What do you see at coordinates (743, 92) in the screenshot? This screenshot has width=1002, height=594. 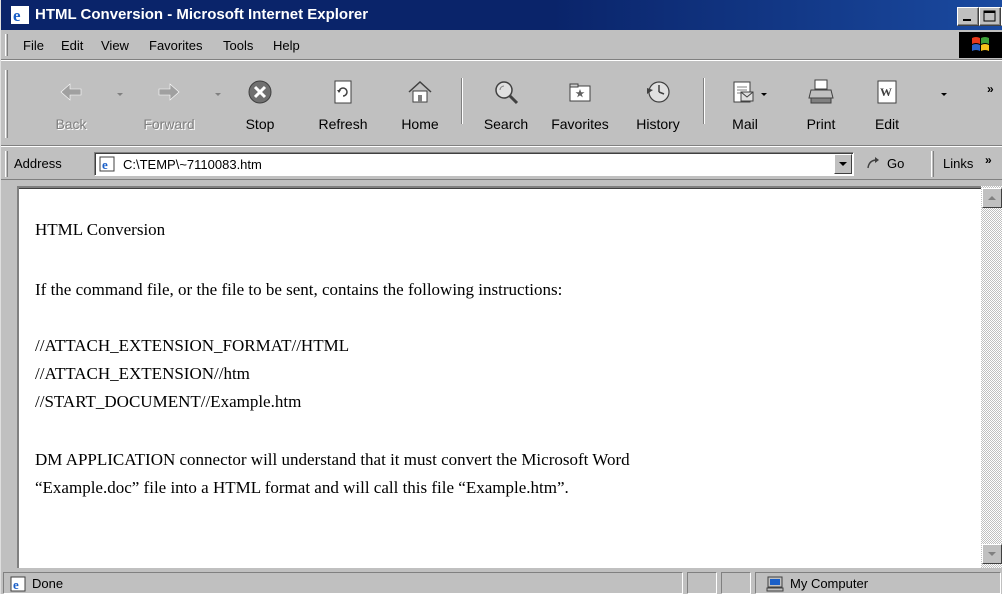 I see `mail-icon` at bounding box center [743, 92].